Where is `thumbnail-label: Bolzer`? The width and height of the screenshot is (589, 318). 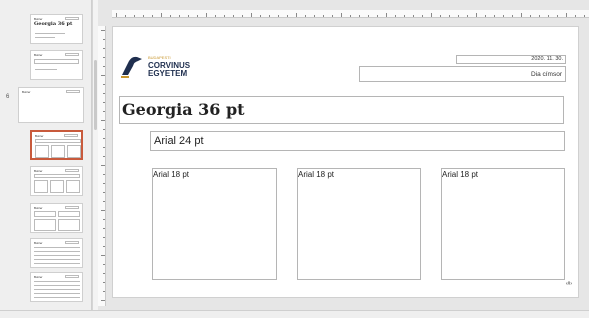 thumbnail-label: Bolzer is located at coordinates (38, 55).